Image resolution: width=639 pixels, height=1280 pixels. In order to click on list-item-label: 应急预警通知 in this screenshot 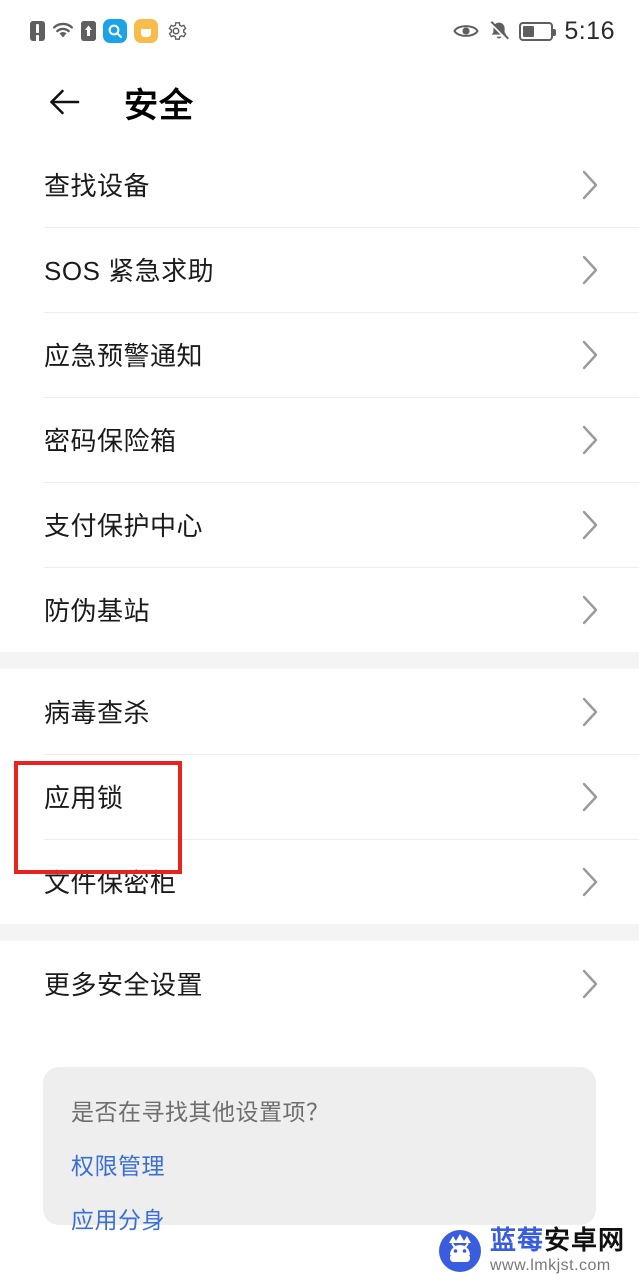, I will do `click(124, 356)`.